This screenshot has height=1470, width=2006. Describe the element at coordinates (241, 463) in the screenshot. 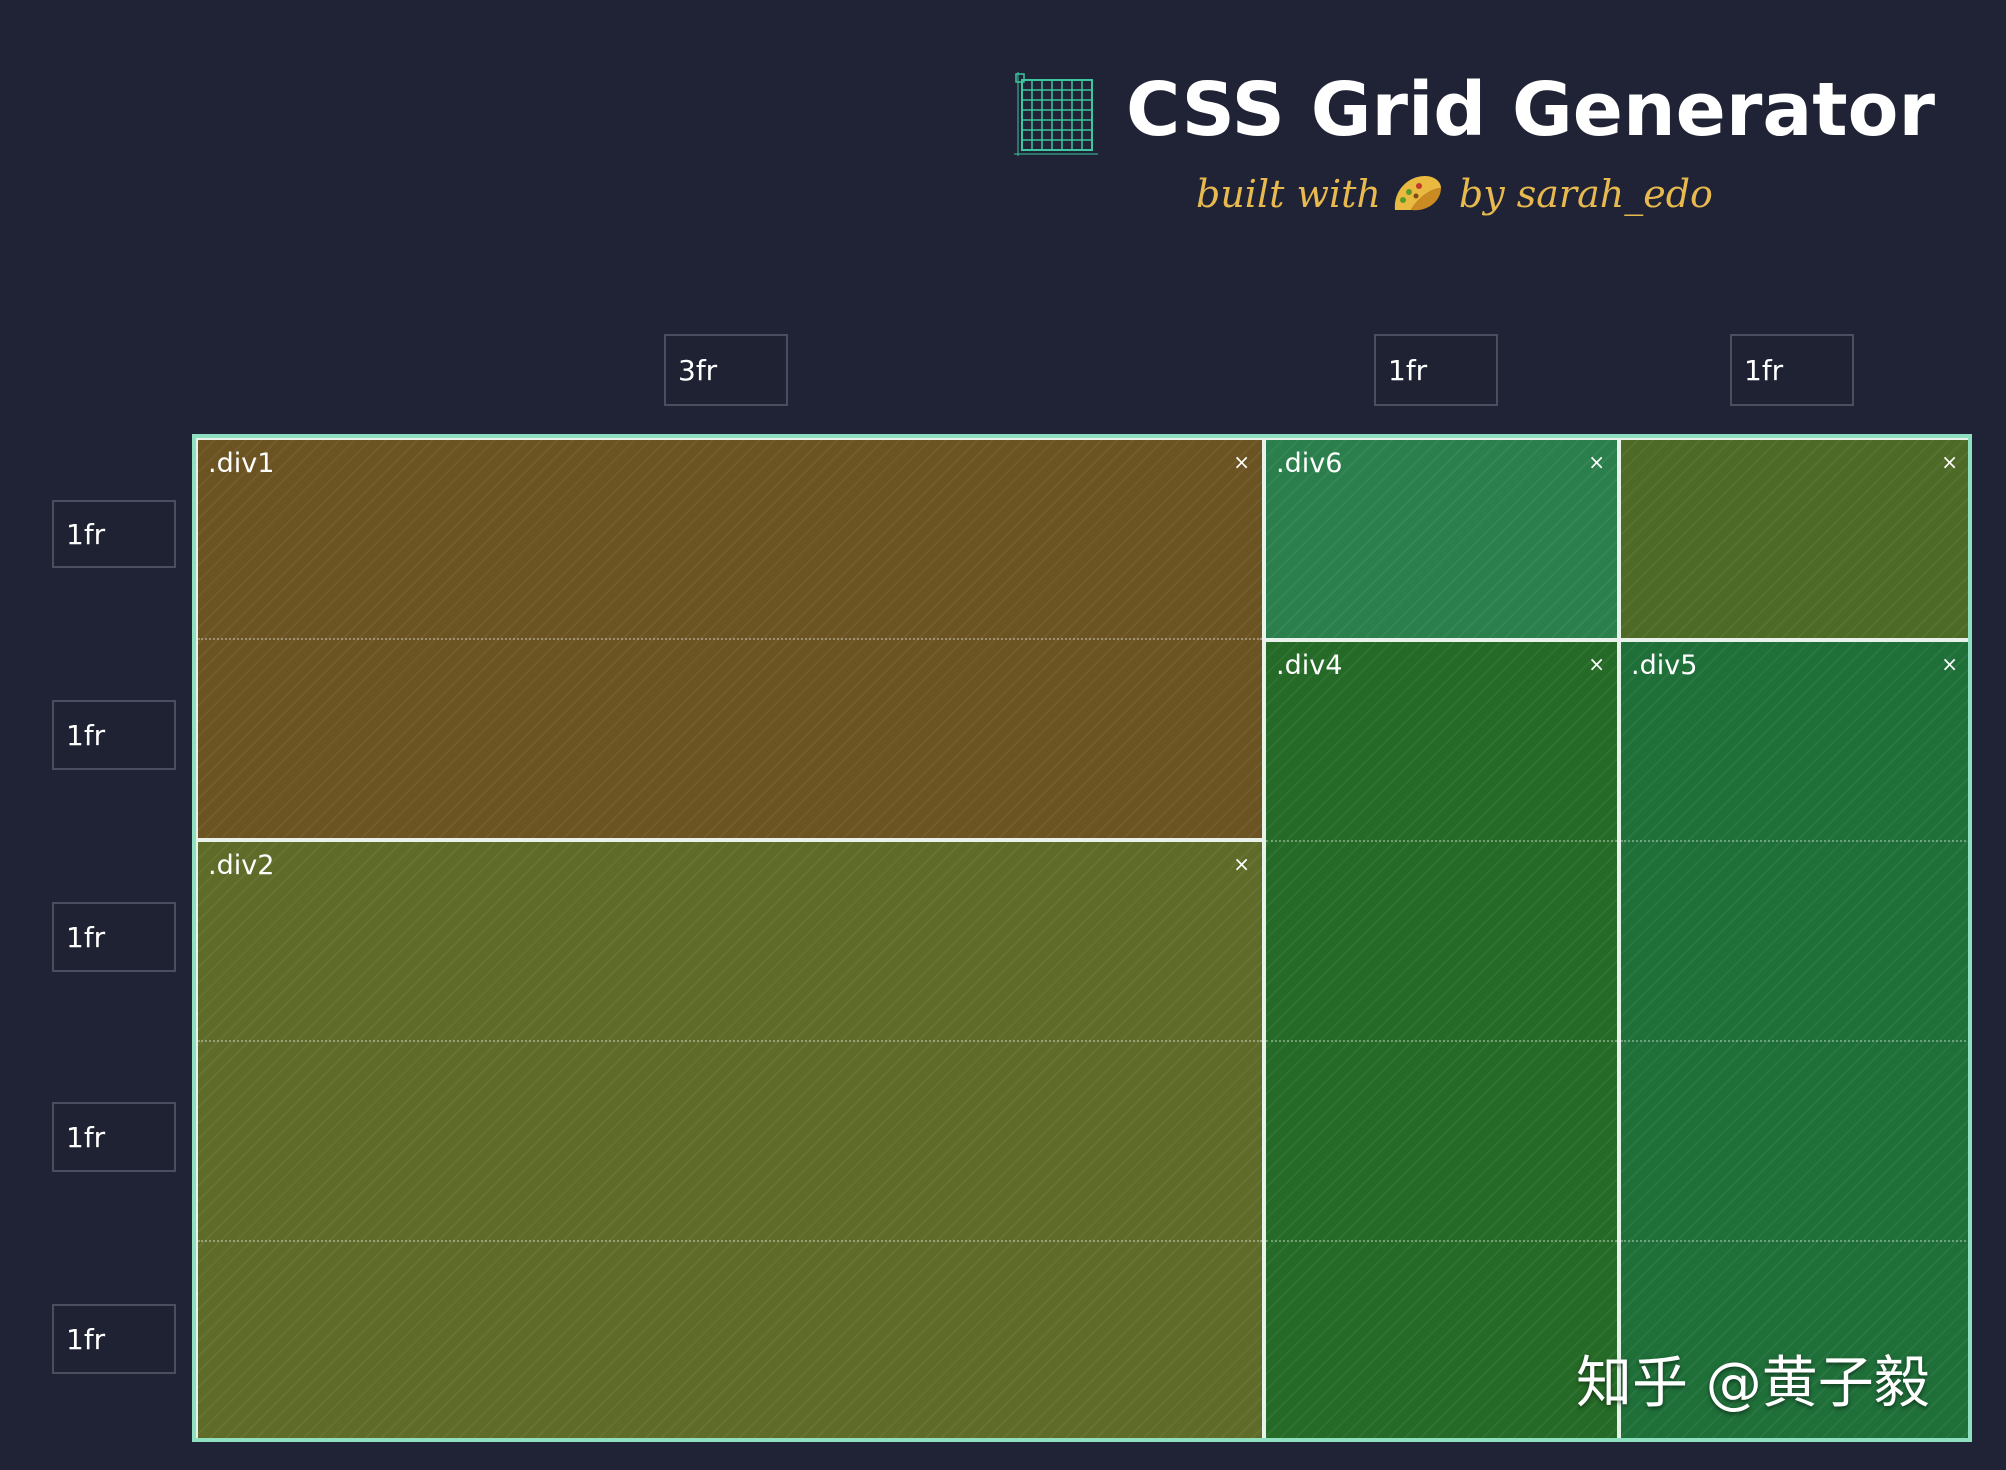

I see `area-label-div1: .div1` at that location.